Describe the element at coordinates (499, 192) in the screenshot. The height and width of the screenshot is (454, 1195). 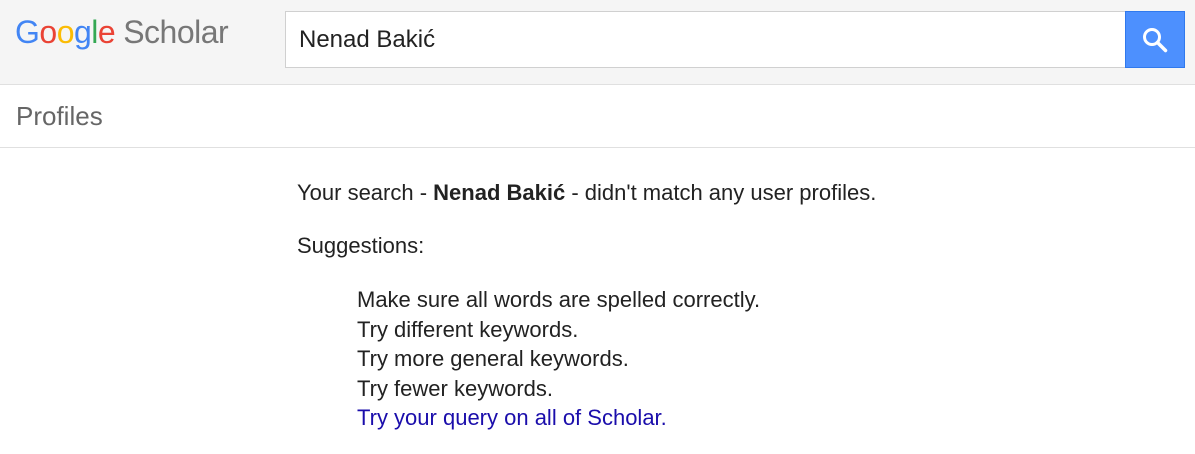
I see `search-query: Nenad Bakić` at that location.